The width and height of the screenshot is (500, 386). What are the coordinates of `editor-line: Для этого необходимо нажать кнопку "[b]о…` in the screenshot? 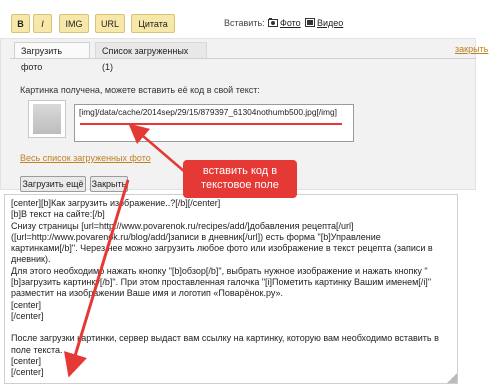 It's located at (219, 270).